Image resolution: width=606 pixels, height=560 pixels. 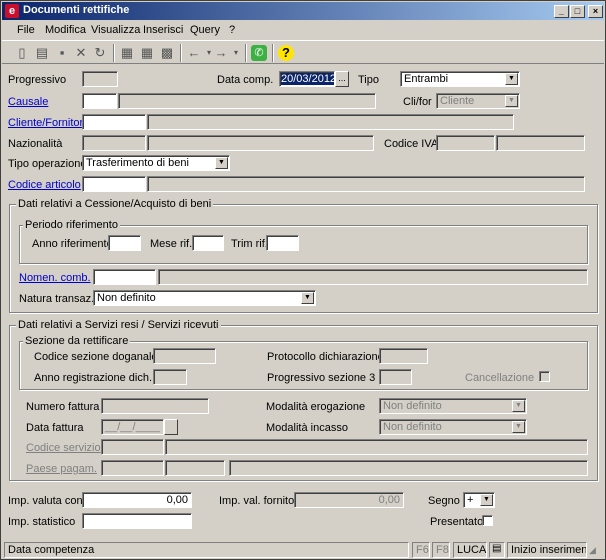 I want to click on filter-icon: ▦, so click(x=127, y=53).